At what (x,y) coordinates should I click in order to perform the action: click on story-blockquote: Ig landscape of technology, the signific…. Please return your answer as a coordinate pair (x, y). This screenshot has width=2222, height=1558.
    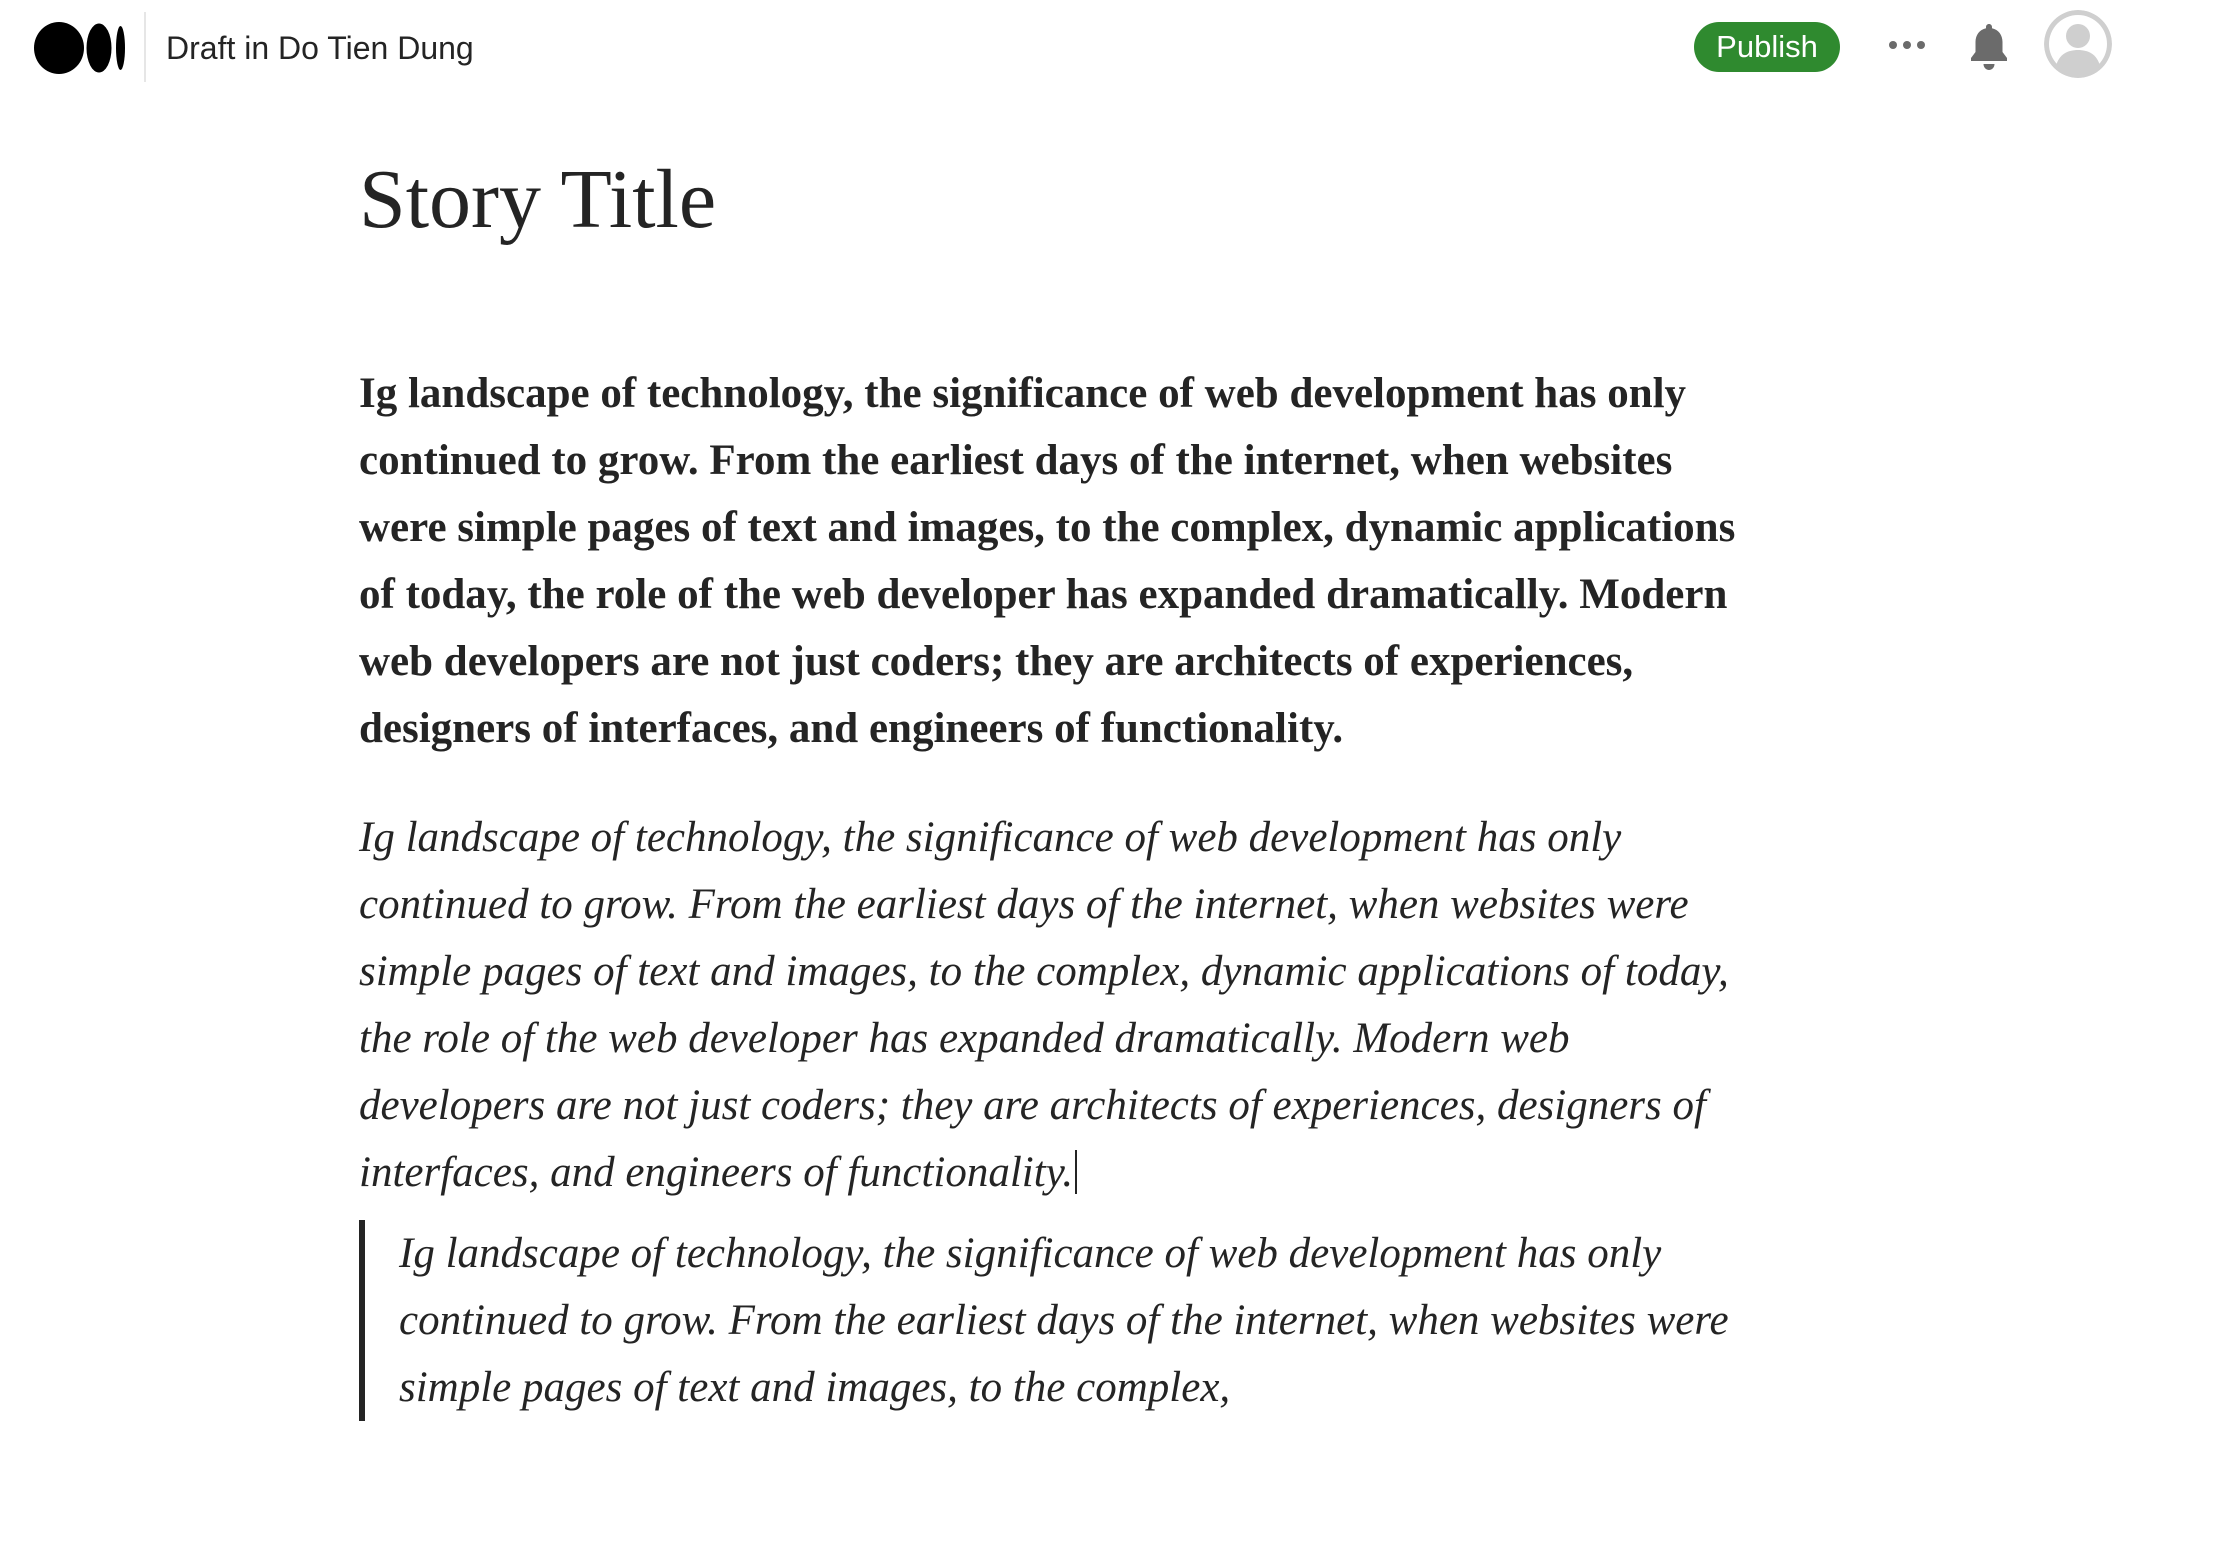
    Looking at the image, I should click on (1059, 1320).